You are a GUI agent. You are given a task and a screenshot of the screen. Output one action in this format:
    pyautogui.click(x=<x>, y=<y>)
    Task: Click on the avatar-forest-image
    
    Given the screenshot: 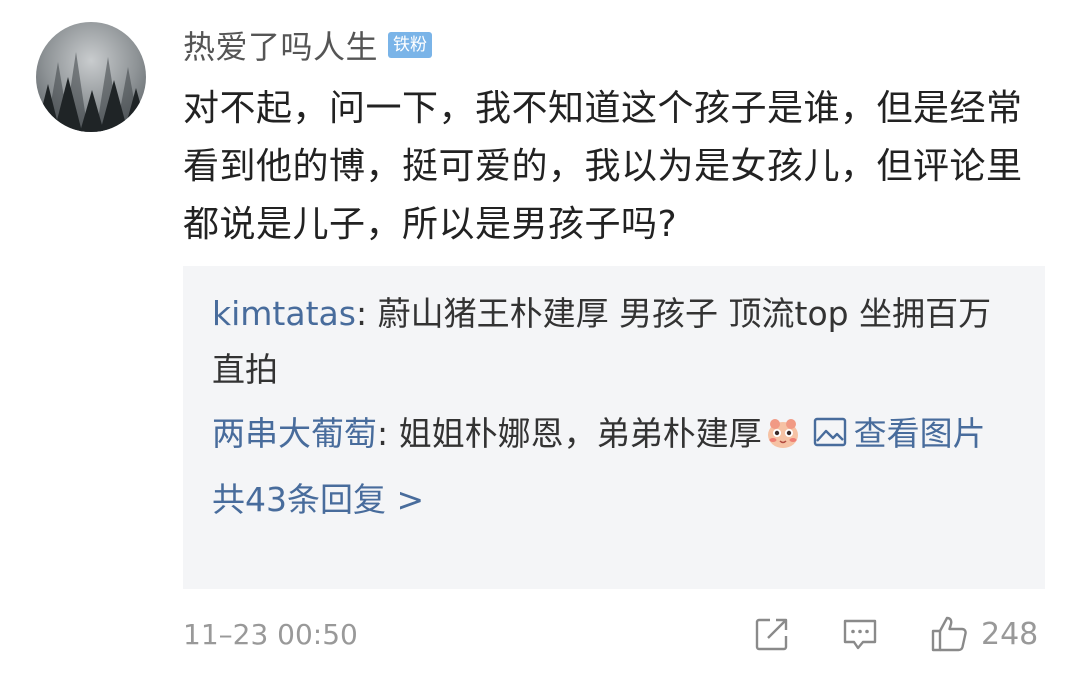 What is the action you would take?
    pyautogui.click(x=91, y=77)
    